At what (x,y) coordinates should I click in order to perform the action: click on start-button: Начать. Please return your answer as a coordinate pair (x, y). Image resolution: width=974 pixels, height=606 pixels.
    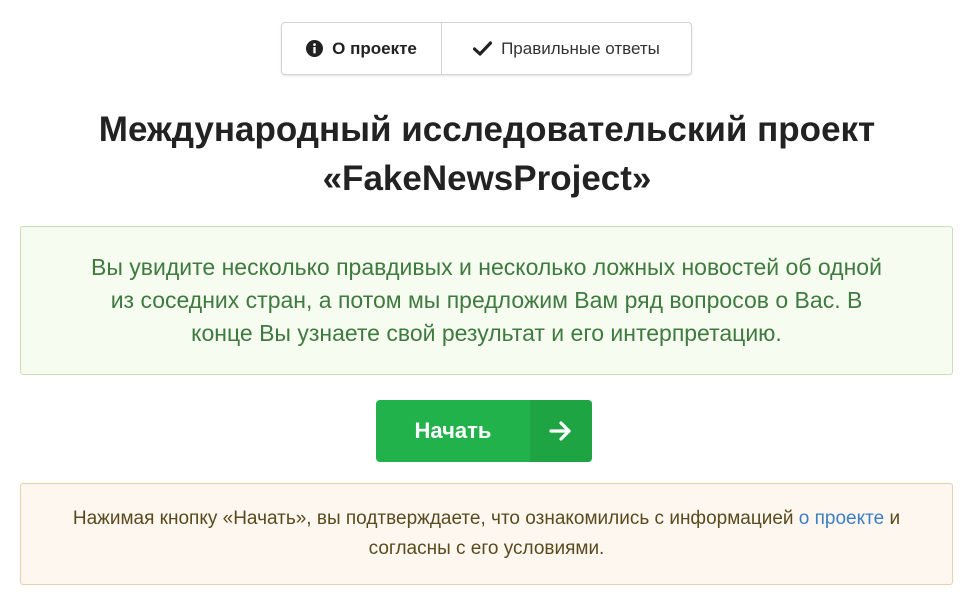
    Looking at the image, I should click on (484, 431).